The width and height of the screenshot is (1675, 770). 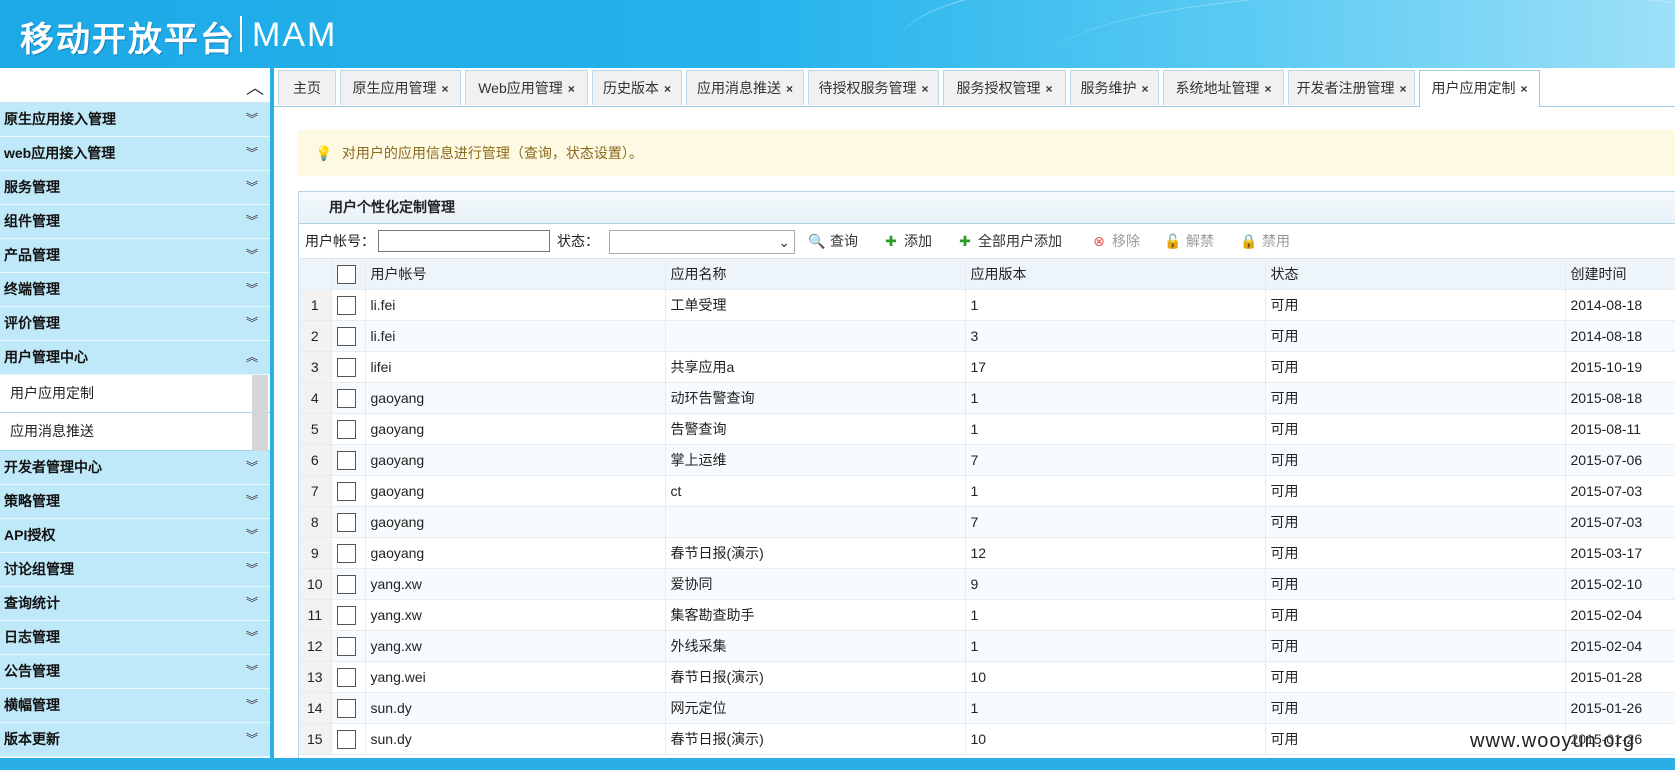 What do you see at coordinates (526, 87) in the screenshot?
I see `tab: Web应用管理 ×` at bounding box center [526, 87].